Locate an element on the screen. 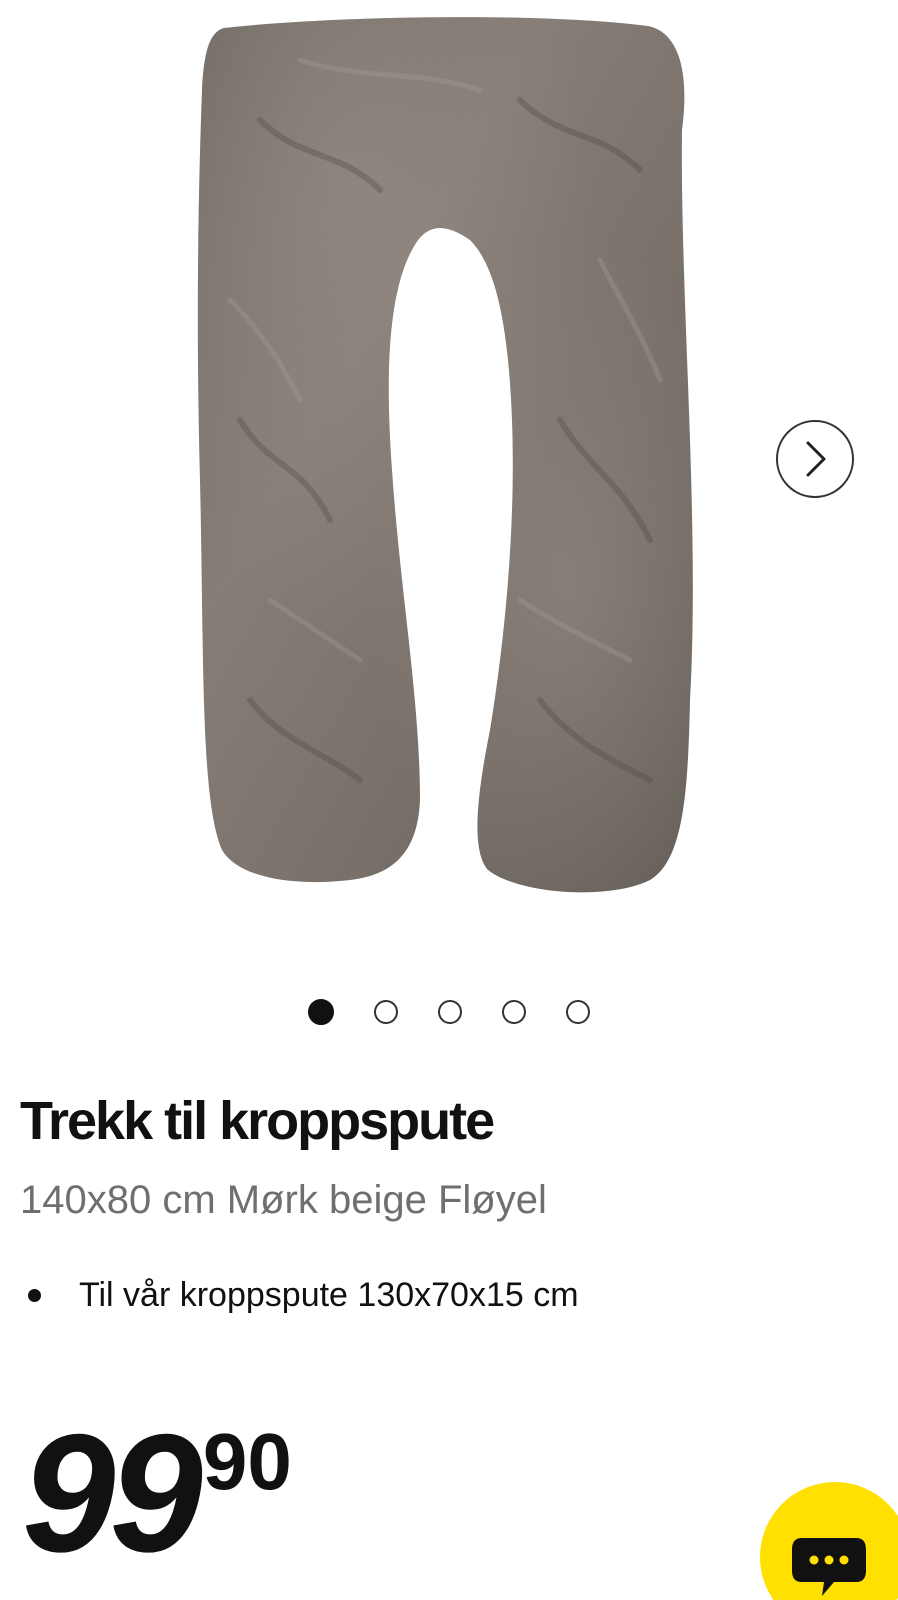 The height and width of the screenshot is (1600, 898). chat-bubble-icon is located at coordinates (829, 1567).